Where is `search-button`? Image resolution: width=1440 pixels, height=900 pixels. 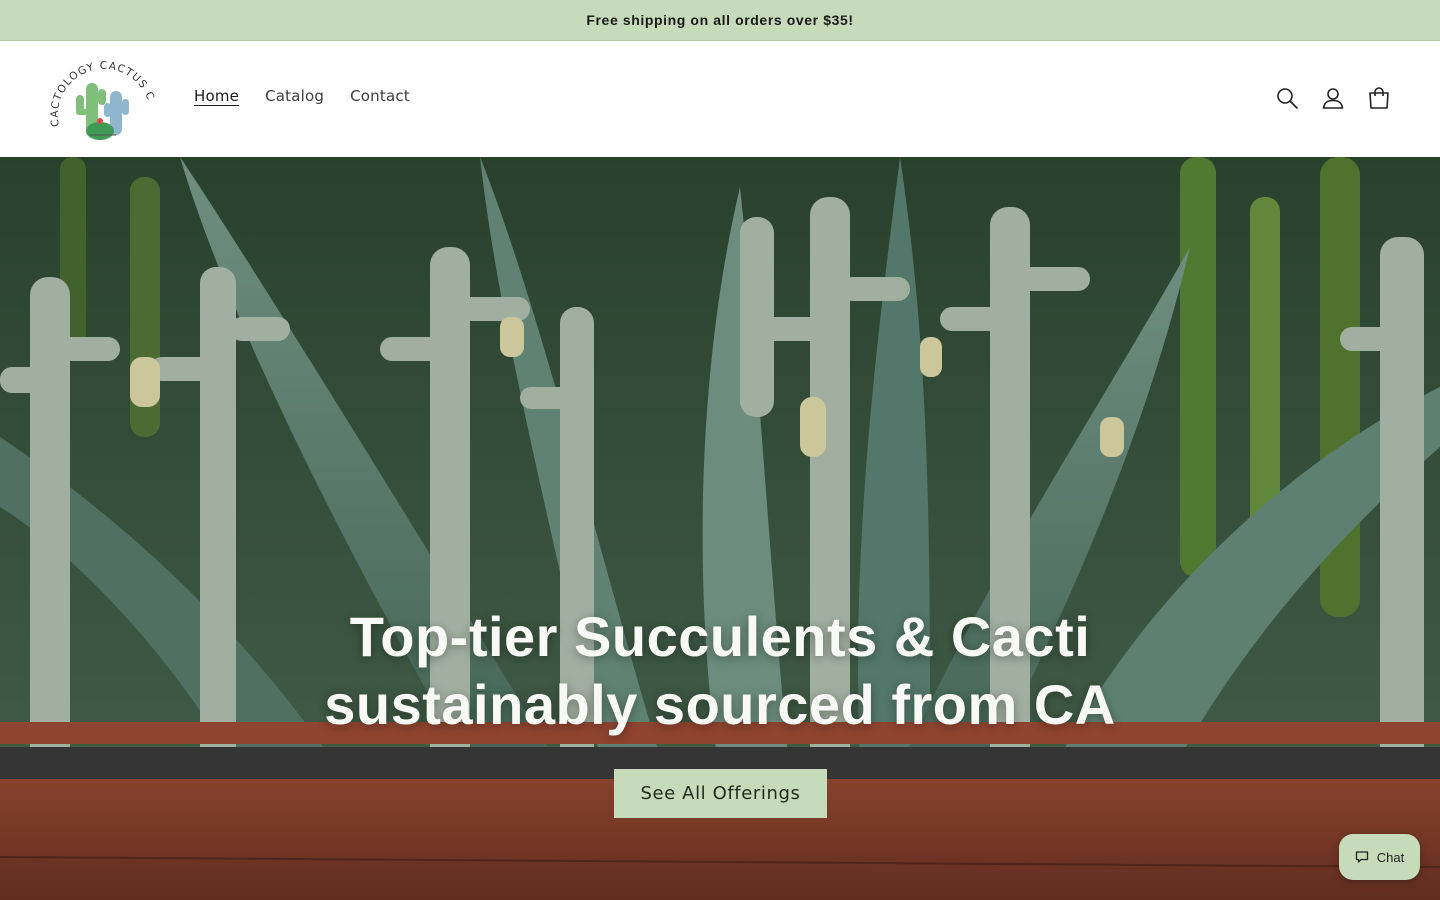
search-button is located at coordinates (1287, 98).